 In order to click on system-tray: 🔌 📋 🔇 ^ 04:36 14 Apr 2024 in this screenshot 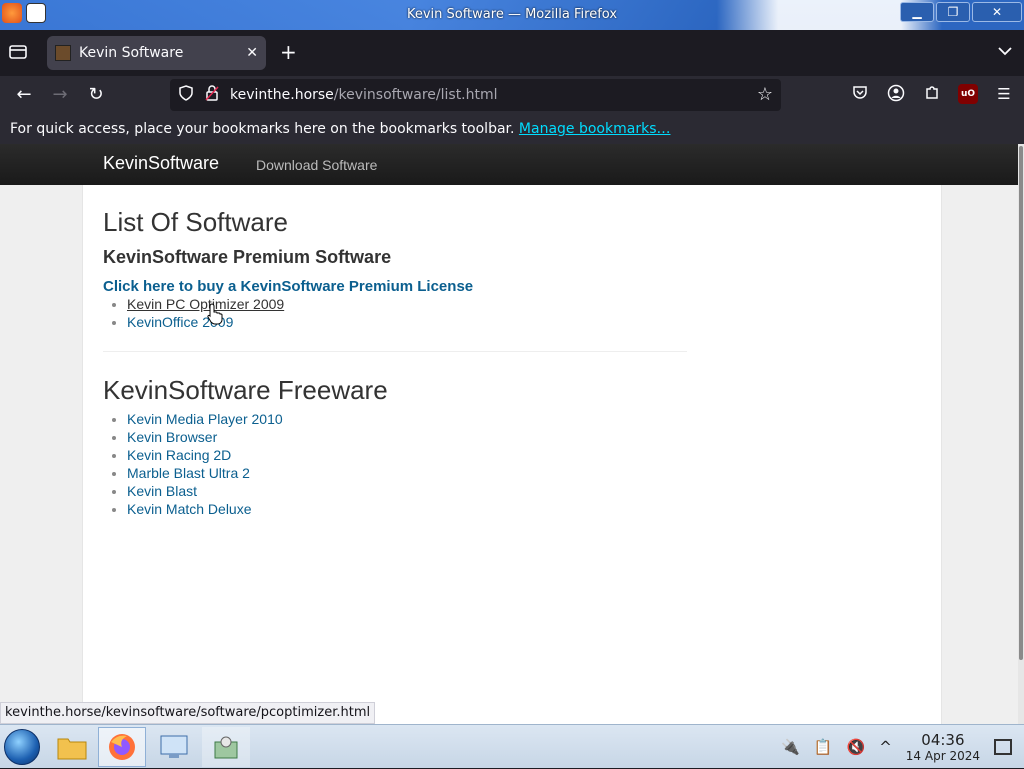, I will do `click(902, 747)`.